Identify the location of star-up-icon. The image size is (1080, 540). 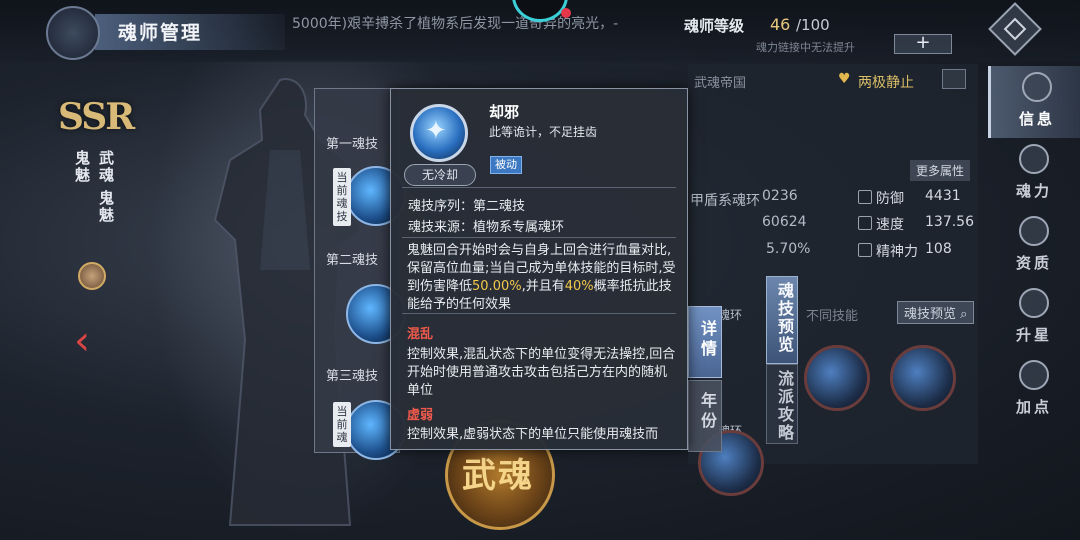
(1034, 303).